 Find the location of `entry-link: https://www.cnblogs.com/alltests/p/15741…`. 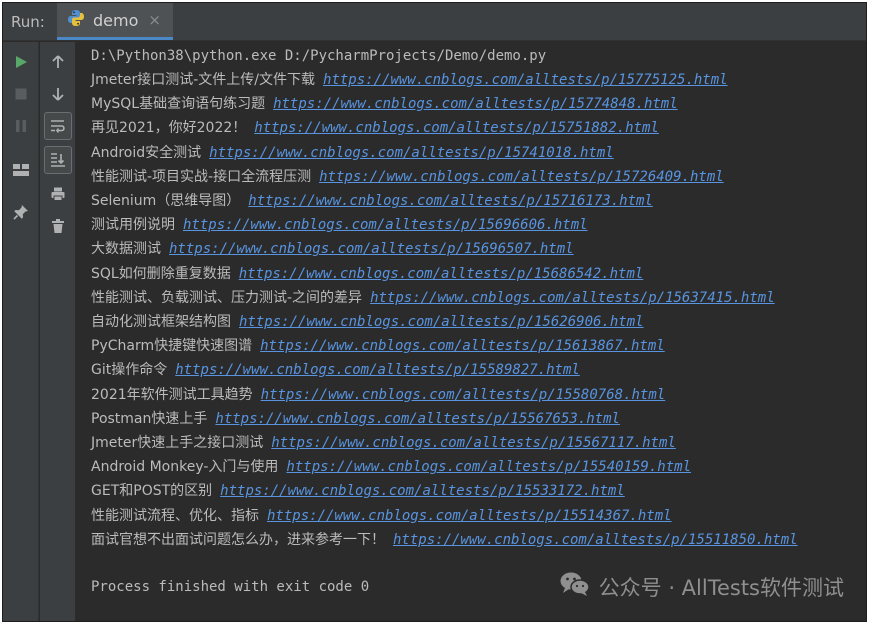

entry-link: https://www.cnblogs.com/alltests/p/15741… is located at coordinates (411, 153).